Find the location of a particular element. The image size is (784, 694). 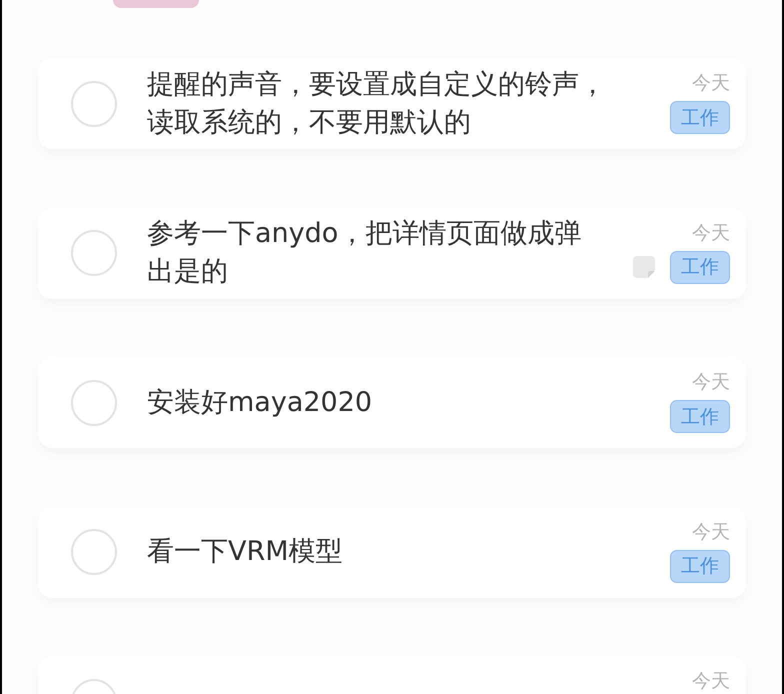

task-card: 今天 is located at coordinates (392, 675).